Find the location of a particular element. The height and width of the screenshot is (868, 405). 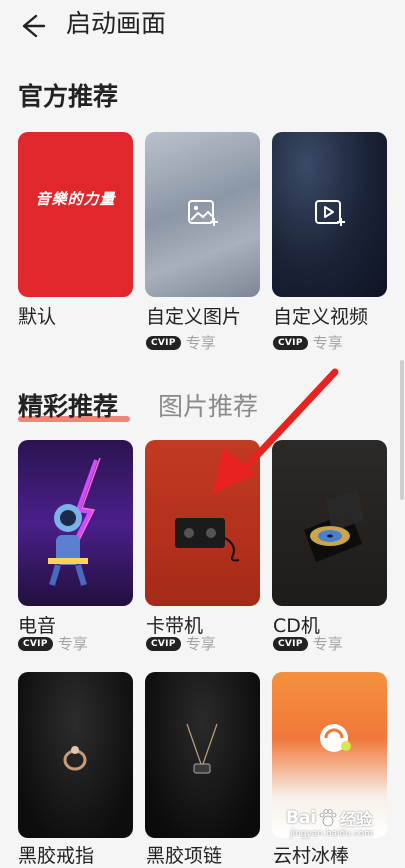

cassette-player-image is located at coordinates (207, 540).